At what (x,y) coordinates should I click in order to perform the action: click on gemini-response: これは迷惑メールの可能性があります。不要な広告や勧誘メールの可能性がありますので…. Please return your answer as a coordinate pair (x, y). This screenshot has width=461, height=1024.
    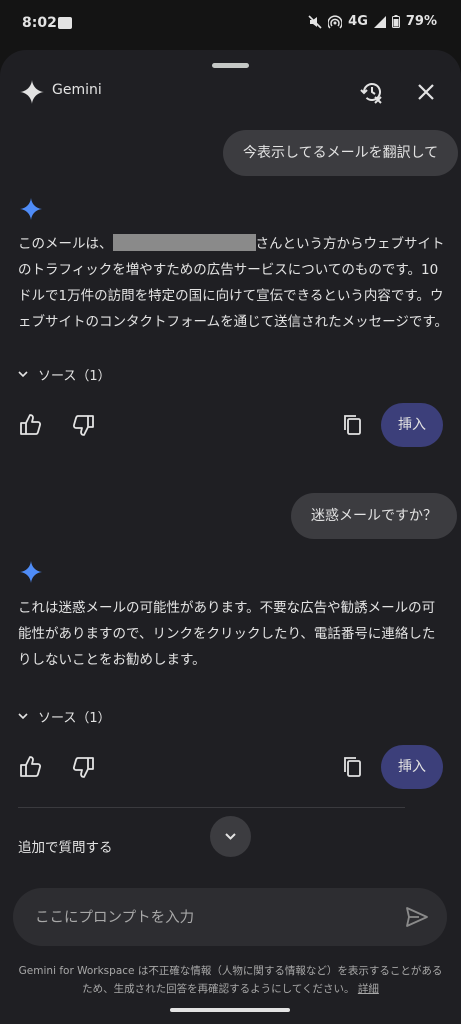
    Looking at the image, I should click on (227, 634).